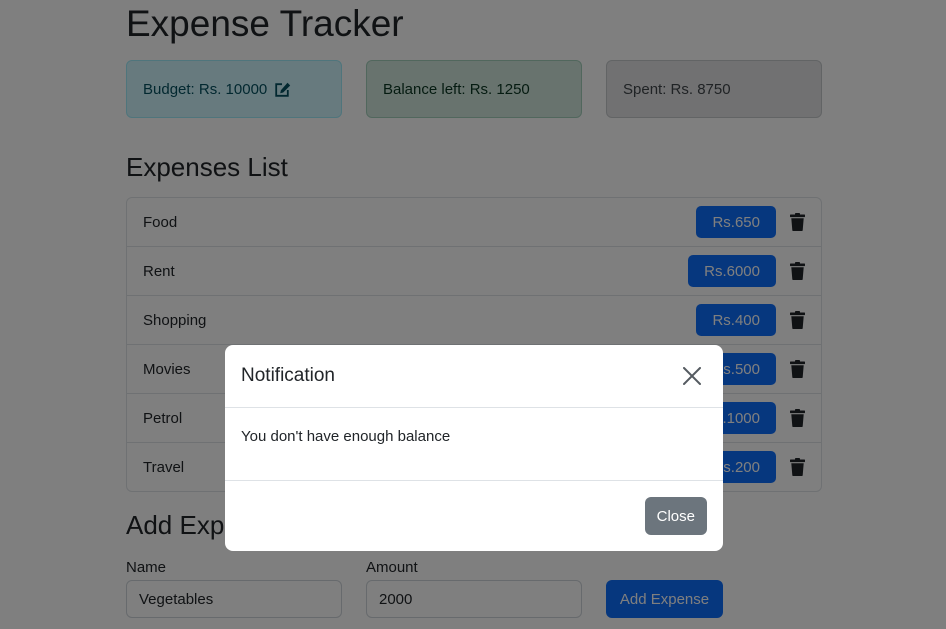 Image resolution: width=946 pixels, height=629 pixels. What do you see at coordinates (474, 376) in the screenshot?
I see `modal-header: Notification` at bounding box center [474, 376].